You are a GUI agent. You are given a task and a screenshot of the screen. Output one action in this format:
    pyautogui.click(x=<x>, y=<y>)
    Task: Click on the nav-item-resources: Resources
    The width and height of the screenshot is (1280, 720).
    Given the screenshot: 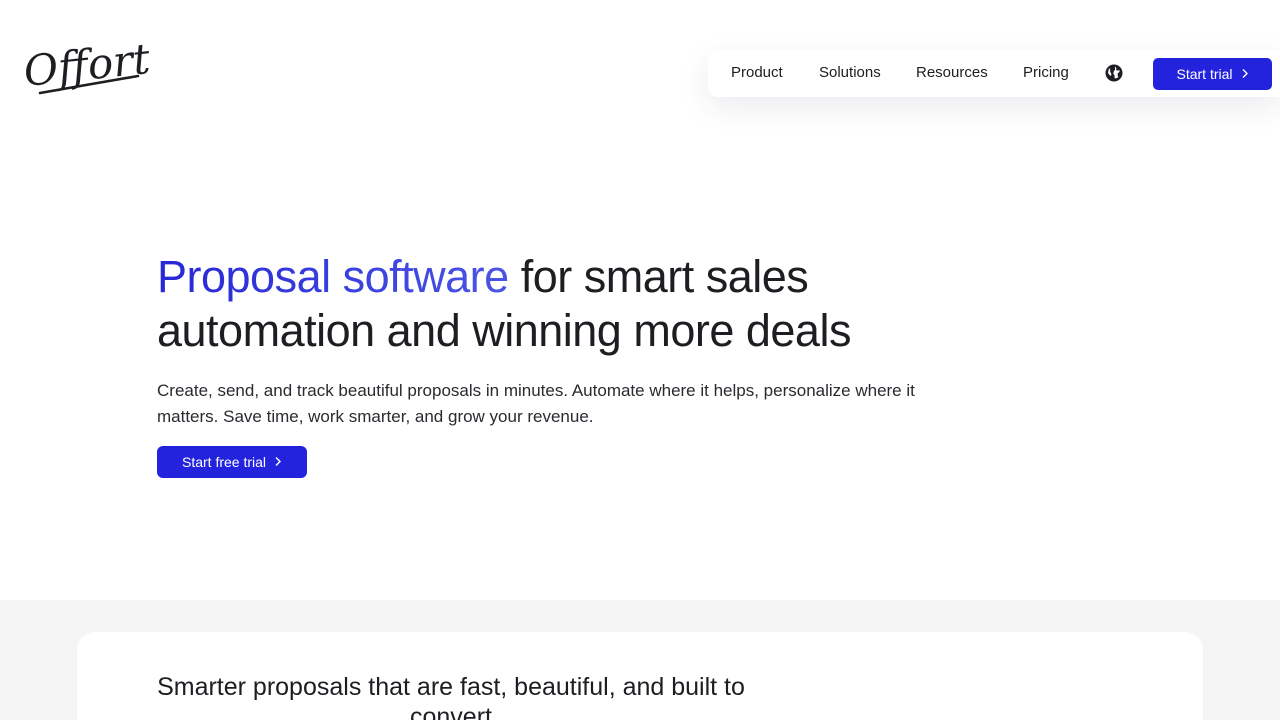 What is the action you would take?
    pyautogui.click(x=952, y=72)
    